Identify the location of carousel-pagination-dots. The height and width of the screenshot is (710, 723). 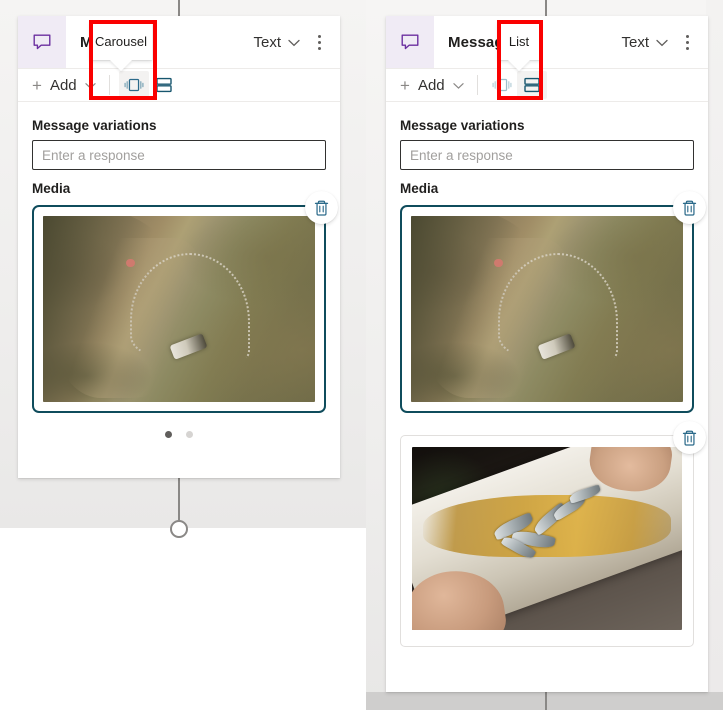
(179, 431).